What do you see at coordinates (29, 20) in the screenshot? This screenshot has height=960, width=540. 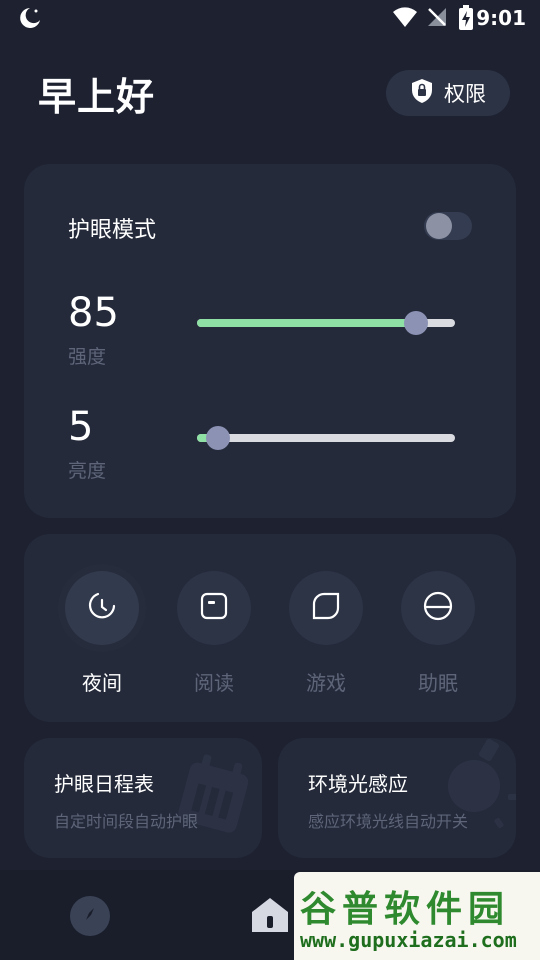 I see `moon-notification-icon` at bounding box center [29, 20].